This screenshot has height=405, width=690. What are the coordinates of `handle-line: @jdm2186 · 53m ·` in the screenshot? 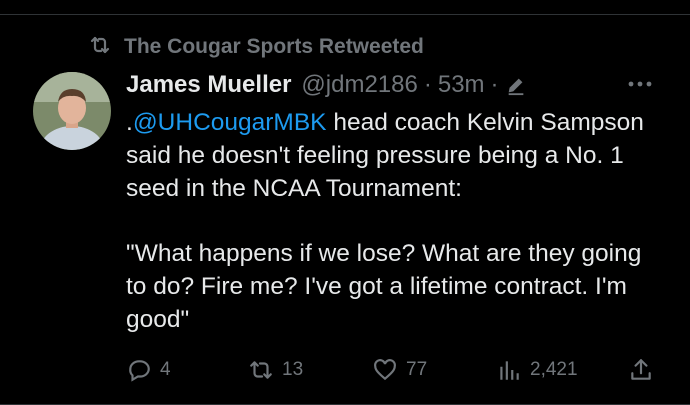 It's located at (413, 85).